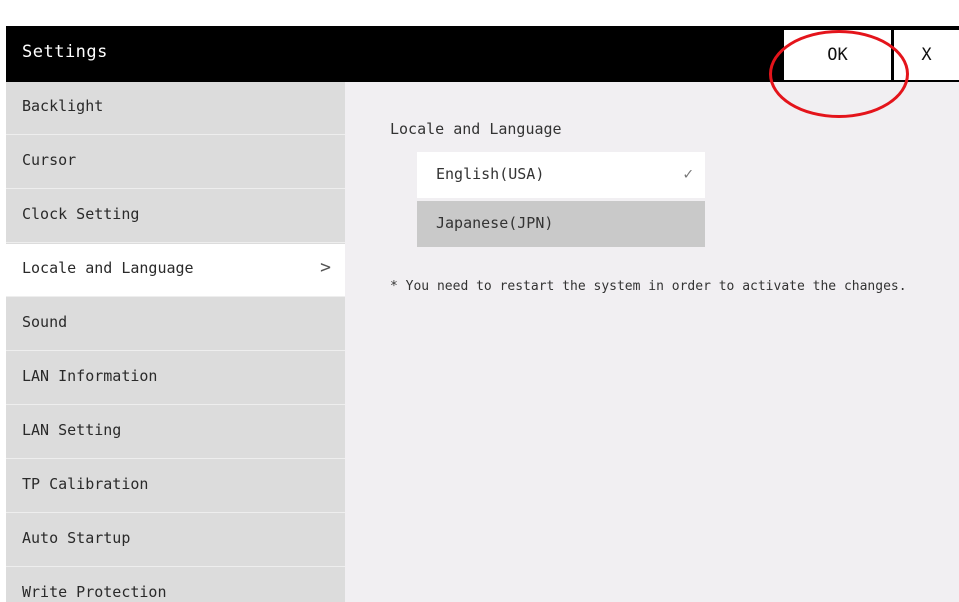 This screenshot has width=959, height=602. What do you see at coordinates (76, 538) in the screenshot?
I see `sidebar-item-label: Auto Startup` at bounding box center [76, 538].